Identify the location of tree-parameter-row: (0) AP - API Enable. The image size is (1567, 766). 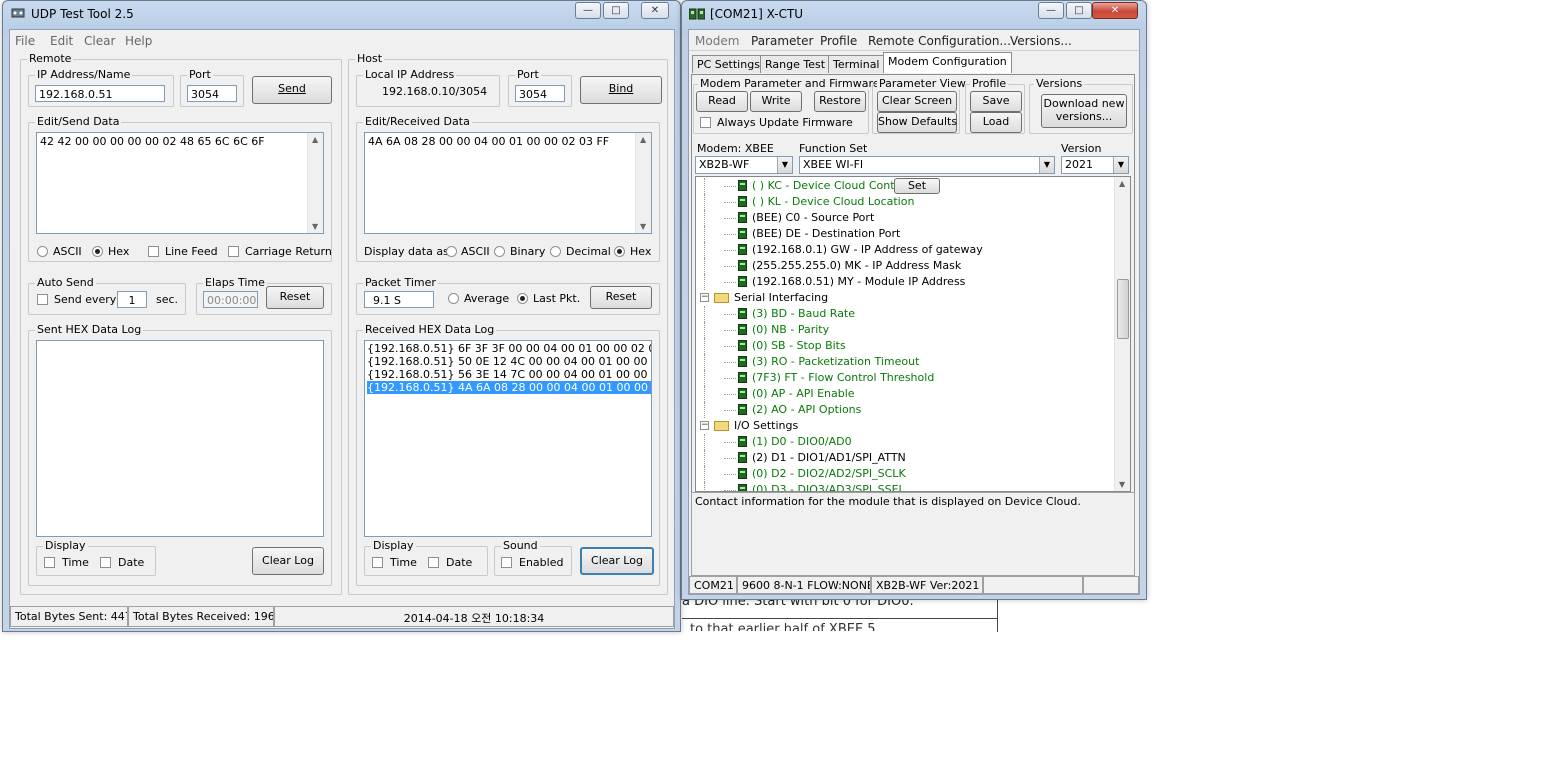
(901, 394).